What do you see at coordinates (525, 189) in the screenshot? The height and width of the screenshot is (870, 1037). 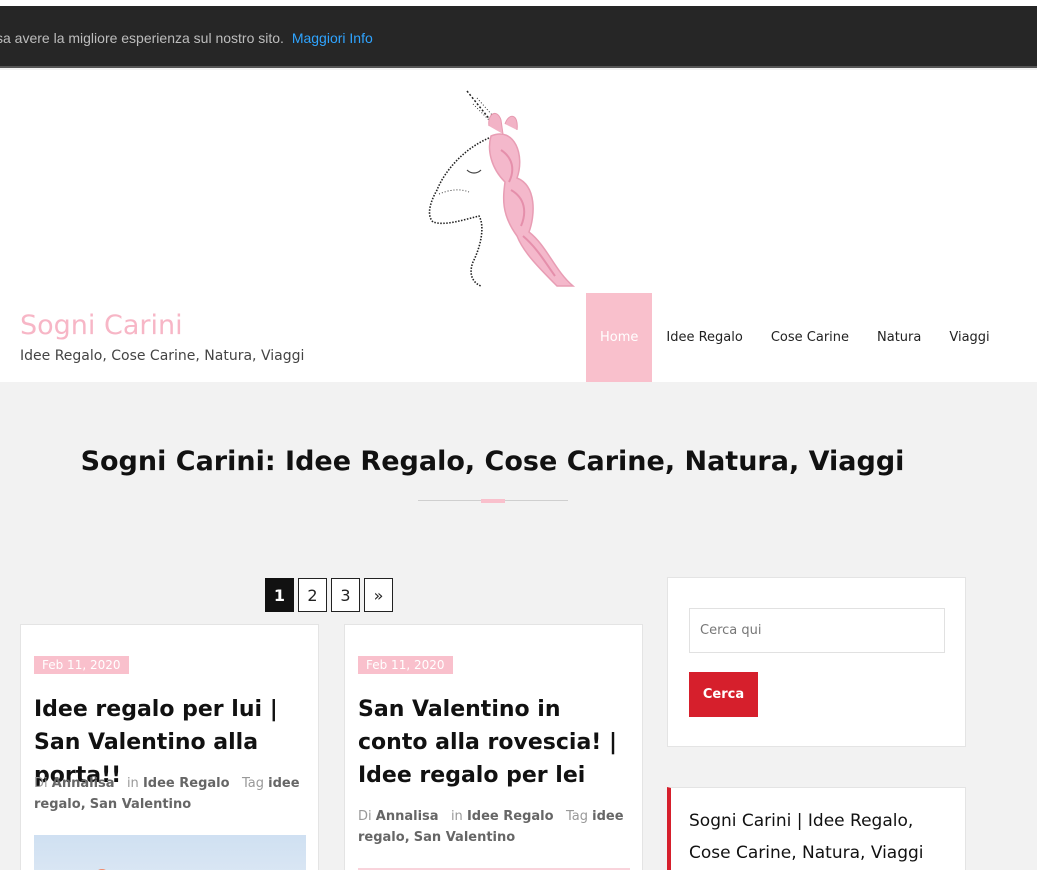 I see `unicorn-logo-icon` at bounding box center [525, 189].